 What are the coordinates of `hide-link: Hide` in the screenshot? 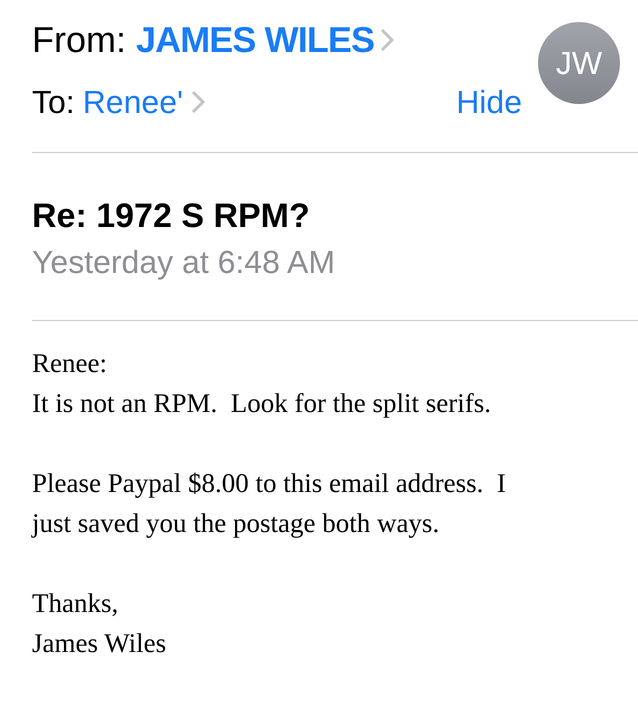 It's located at (489, 102).